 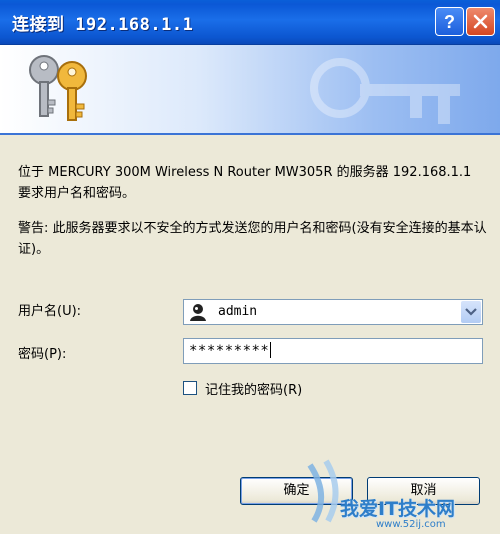 I want to click on username-value: admin, so click(x=238, y=311).